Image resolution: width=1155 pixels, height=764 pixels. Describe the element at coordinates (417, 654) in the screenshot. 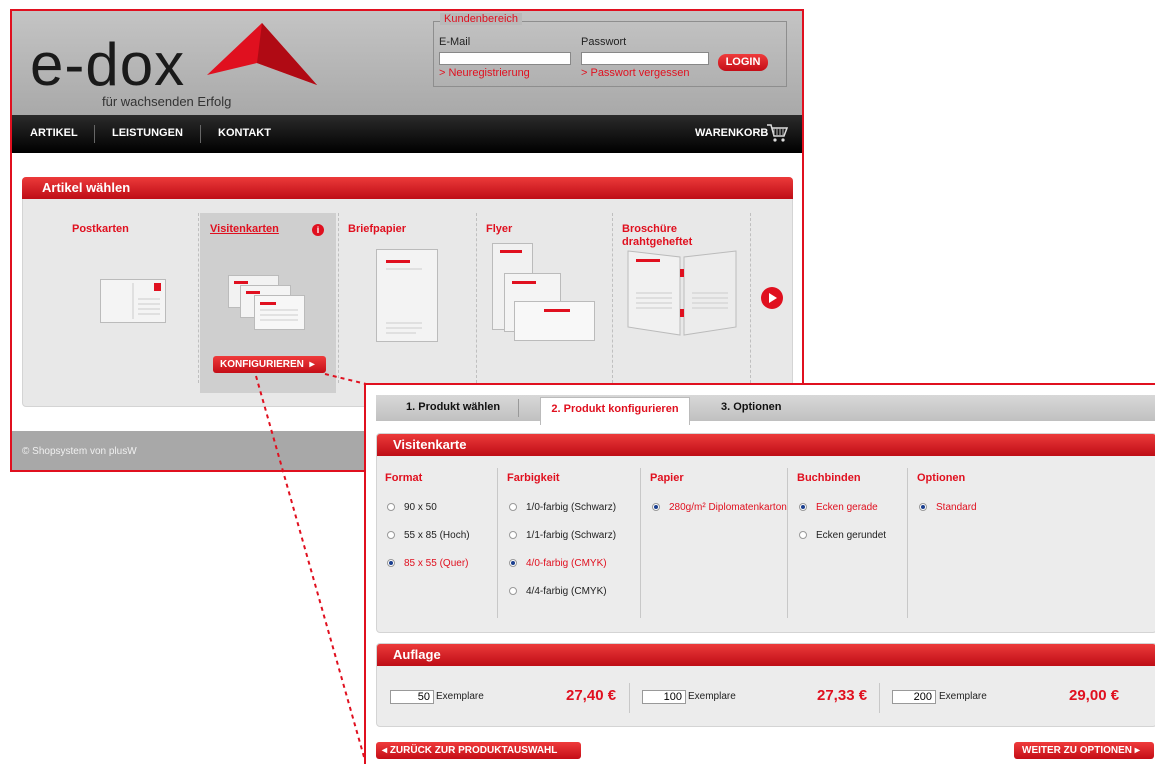

I see `auflage-title: Auflage` at that location.